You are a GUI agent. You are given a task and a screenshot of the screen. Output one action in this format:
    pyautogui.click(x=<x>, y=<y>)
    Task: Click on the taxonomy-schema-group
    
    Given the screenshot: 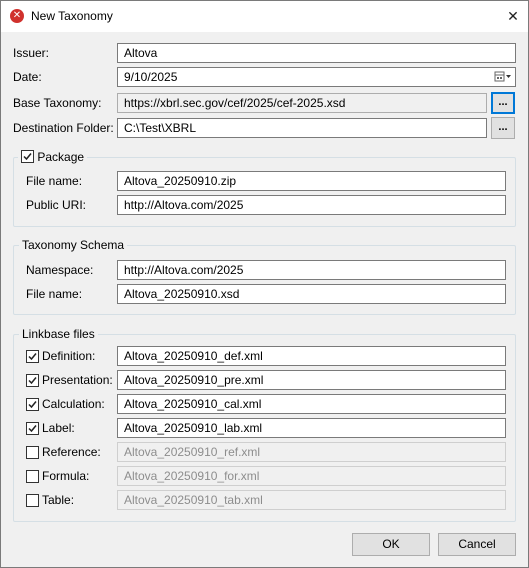 What is the action you would take?
    pyautogui.click(x=264, y=280)
    